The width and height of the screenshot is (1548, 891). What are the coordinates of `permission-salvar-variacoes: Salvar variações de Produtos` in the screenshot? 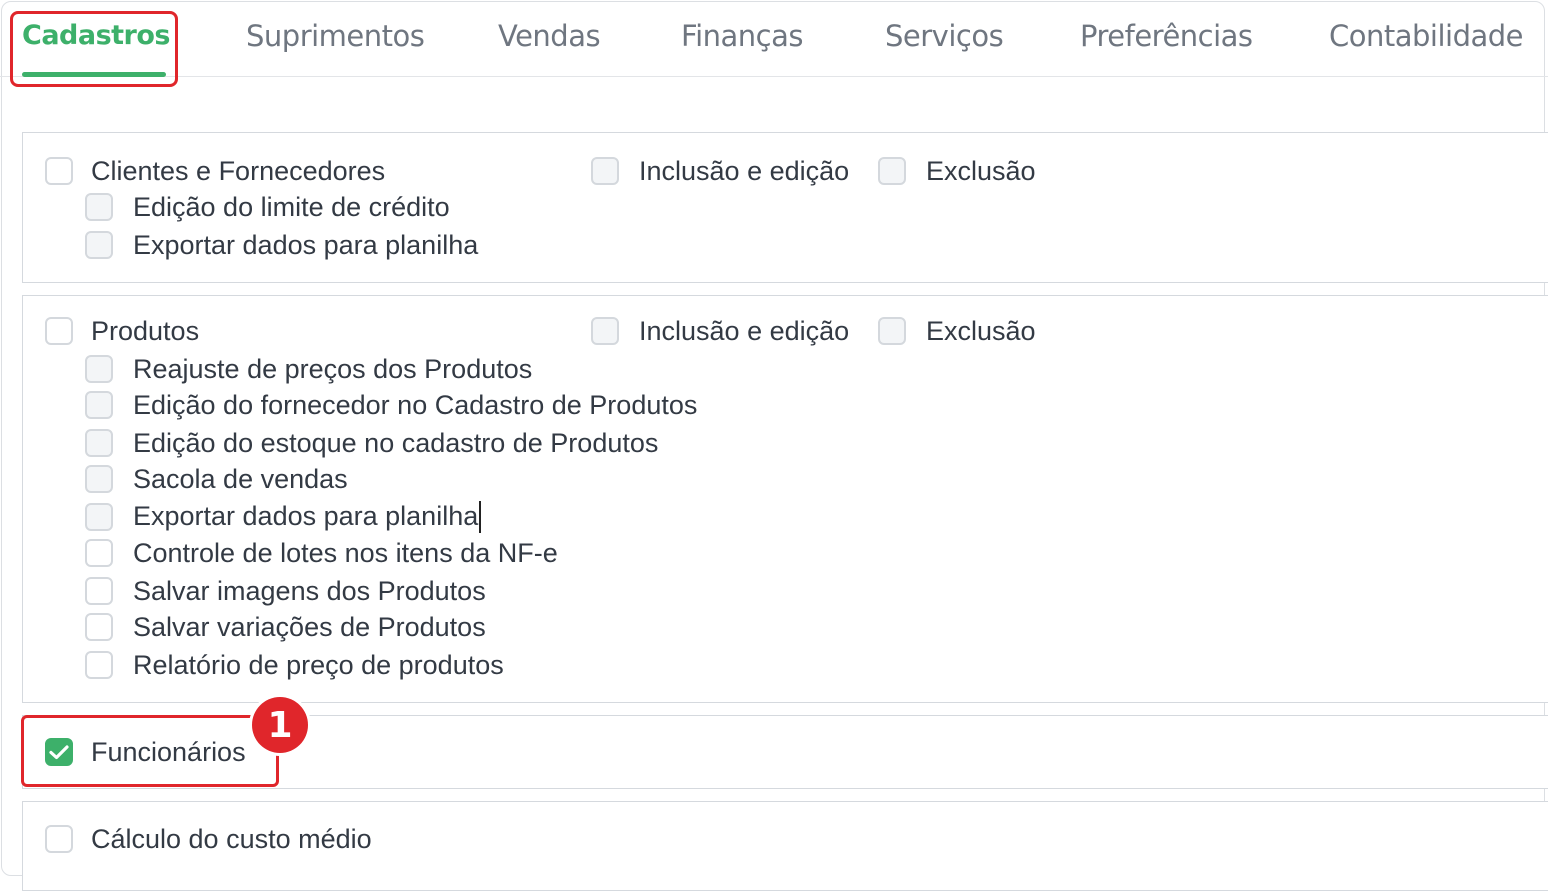 It's located at (285, 627).